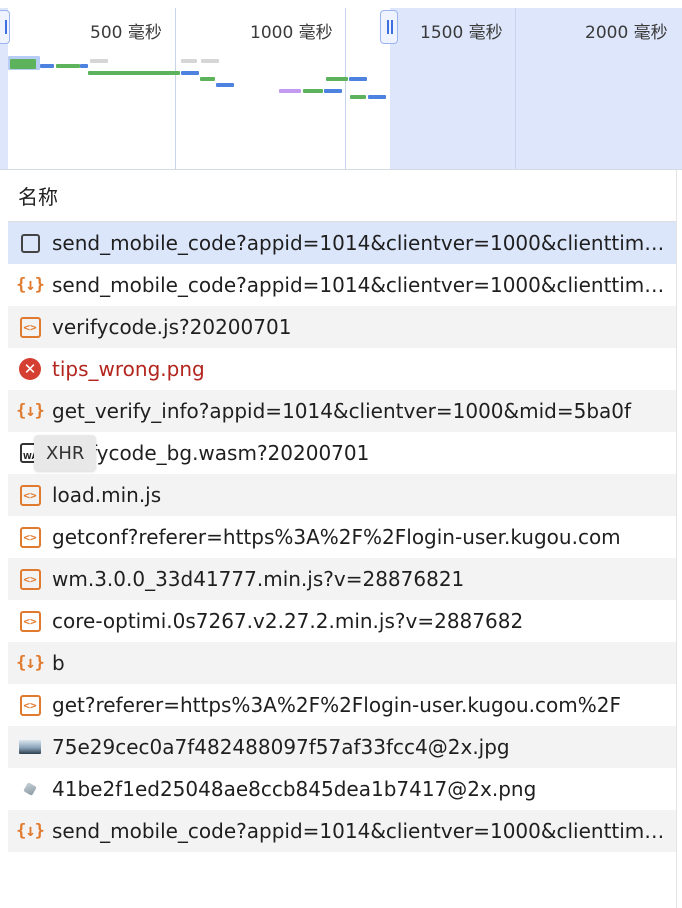 This screenshot has height=908, width=682. I want to click on overview-right-handle, so click(389, 27).